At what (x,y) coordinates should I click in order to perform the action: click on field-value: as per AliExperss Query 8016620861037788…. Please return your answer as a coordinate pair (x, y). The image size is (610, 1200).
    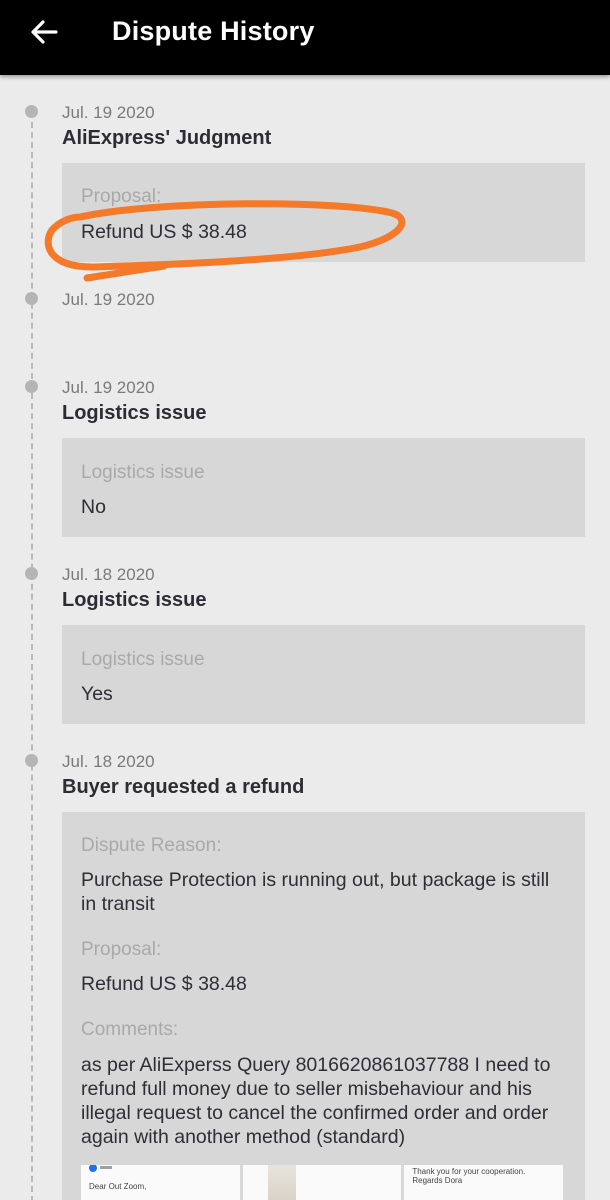
    Looking at the image, I should click on (316, 1101).